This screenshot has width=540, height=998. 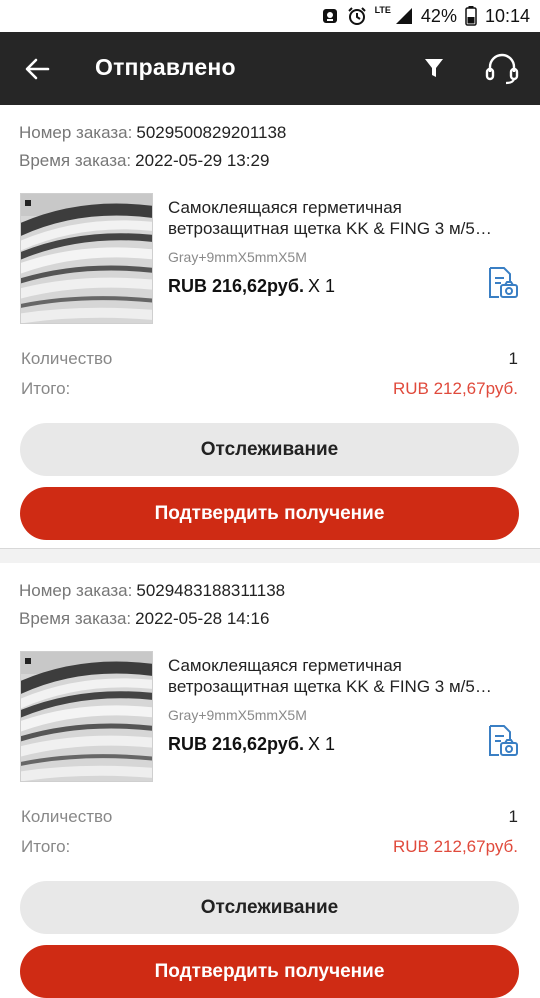 I want to click on back-arrow-icon, so click(x=37, y=69).